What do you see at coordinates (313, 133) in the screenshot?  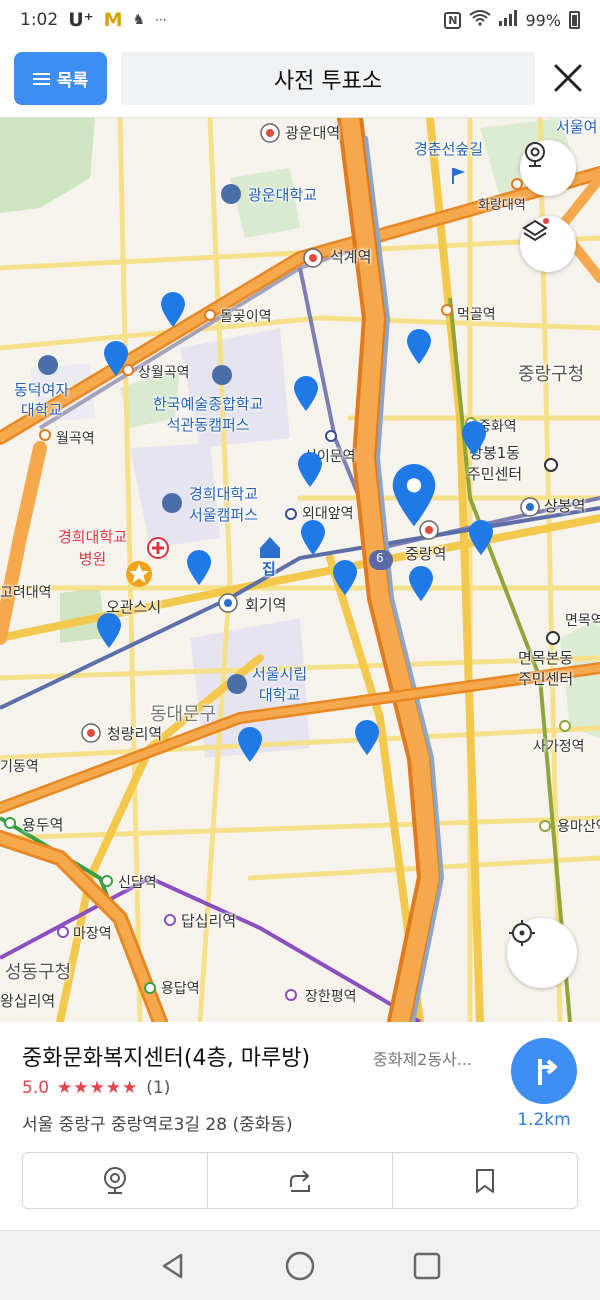 I see `map-label-gwangun-station: 광운대역` at bounding box center [313, 133].